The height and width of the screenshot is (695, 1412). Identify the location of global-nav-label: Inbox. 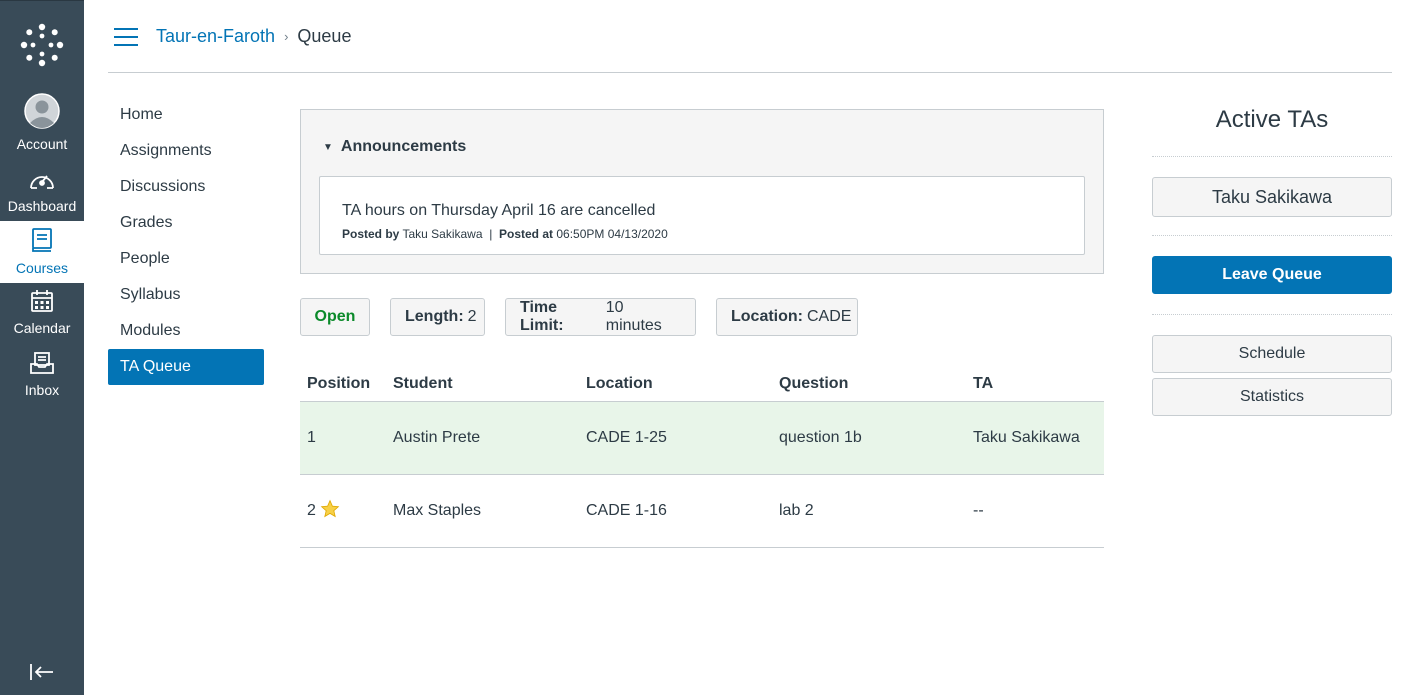
(42, 390).